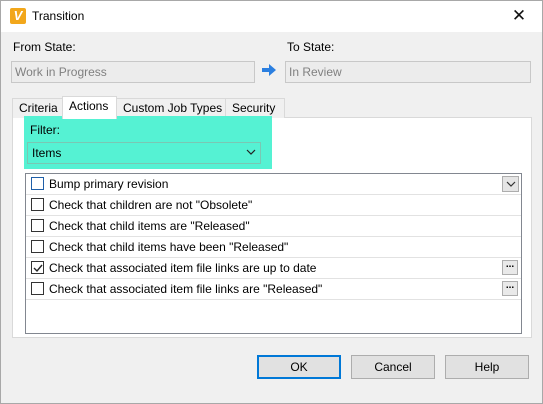  What do you see at coordinates (273, 184) in the screenshot?
I see `action-row-bump-primary-revision: Bump primary revision` at bounding box center [273, 184].